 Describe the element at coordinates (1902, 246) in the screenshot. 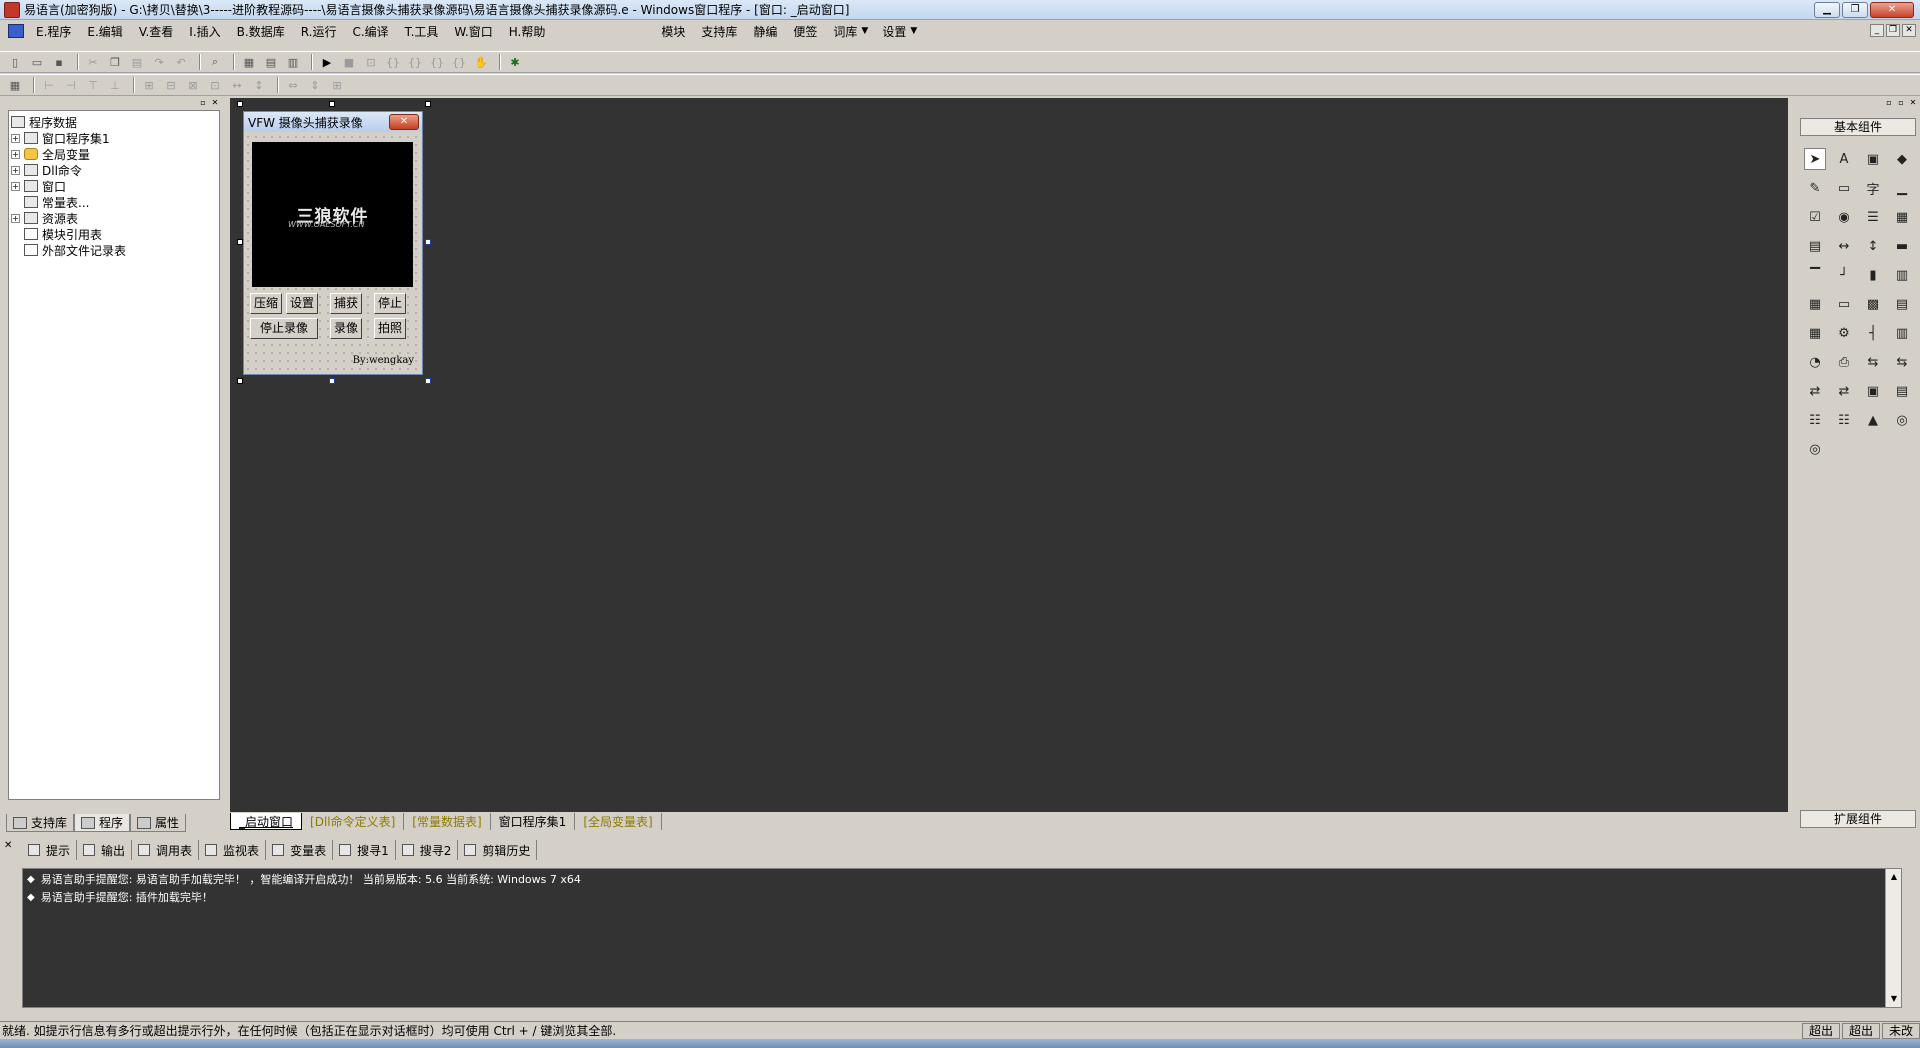

I see `progress-icon: ▬` at that location.